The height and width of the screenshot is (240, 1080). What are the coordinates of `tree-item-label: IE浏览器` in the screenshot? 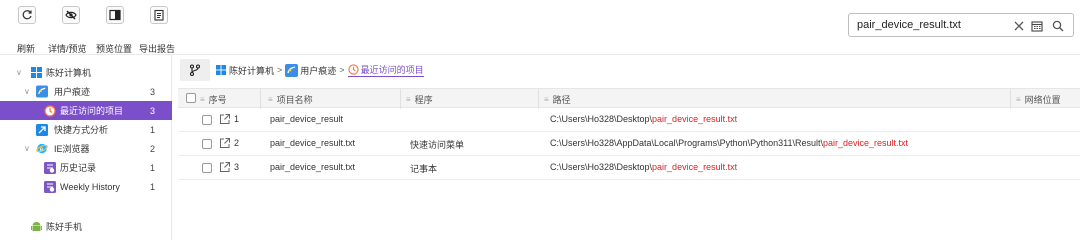 It's located at (72, 149).